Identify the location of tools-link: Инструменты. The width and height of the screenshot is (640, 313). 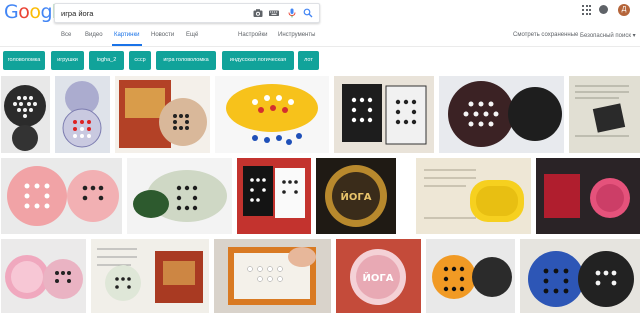
(296, 35).